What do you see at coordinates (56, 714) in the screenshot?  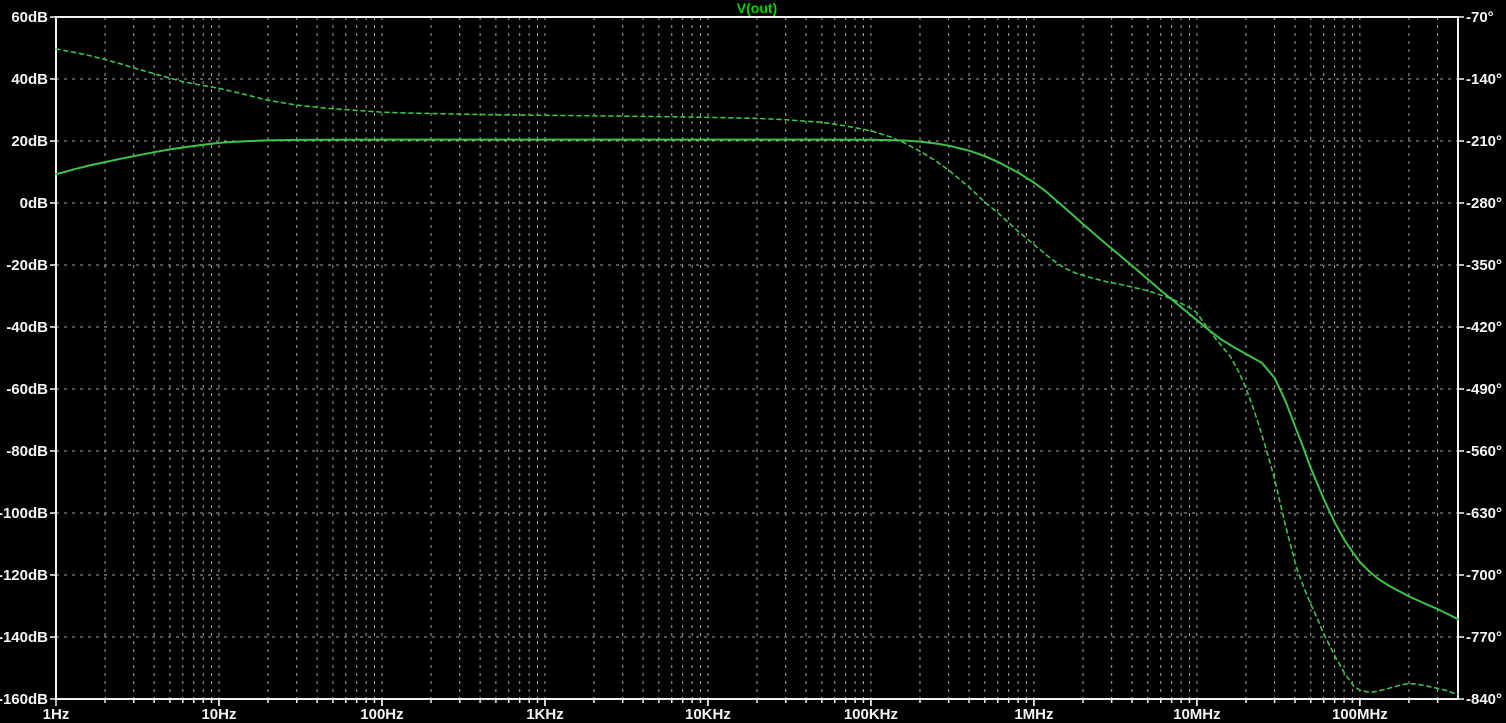 I see `x-tick-label: 1Hz` at bounding box center [56, 714].